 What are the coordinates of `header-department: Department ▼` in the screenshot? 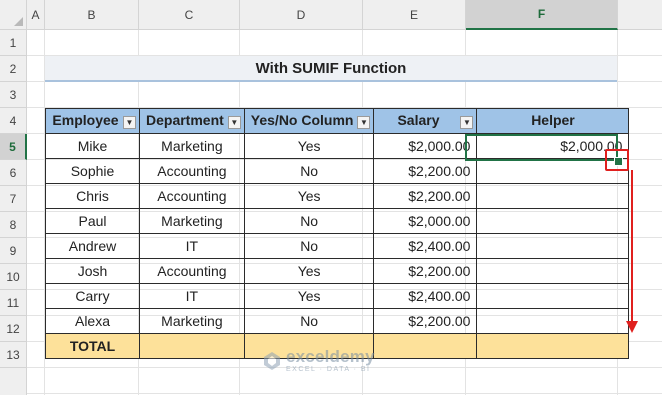 It's located at (192, 121).